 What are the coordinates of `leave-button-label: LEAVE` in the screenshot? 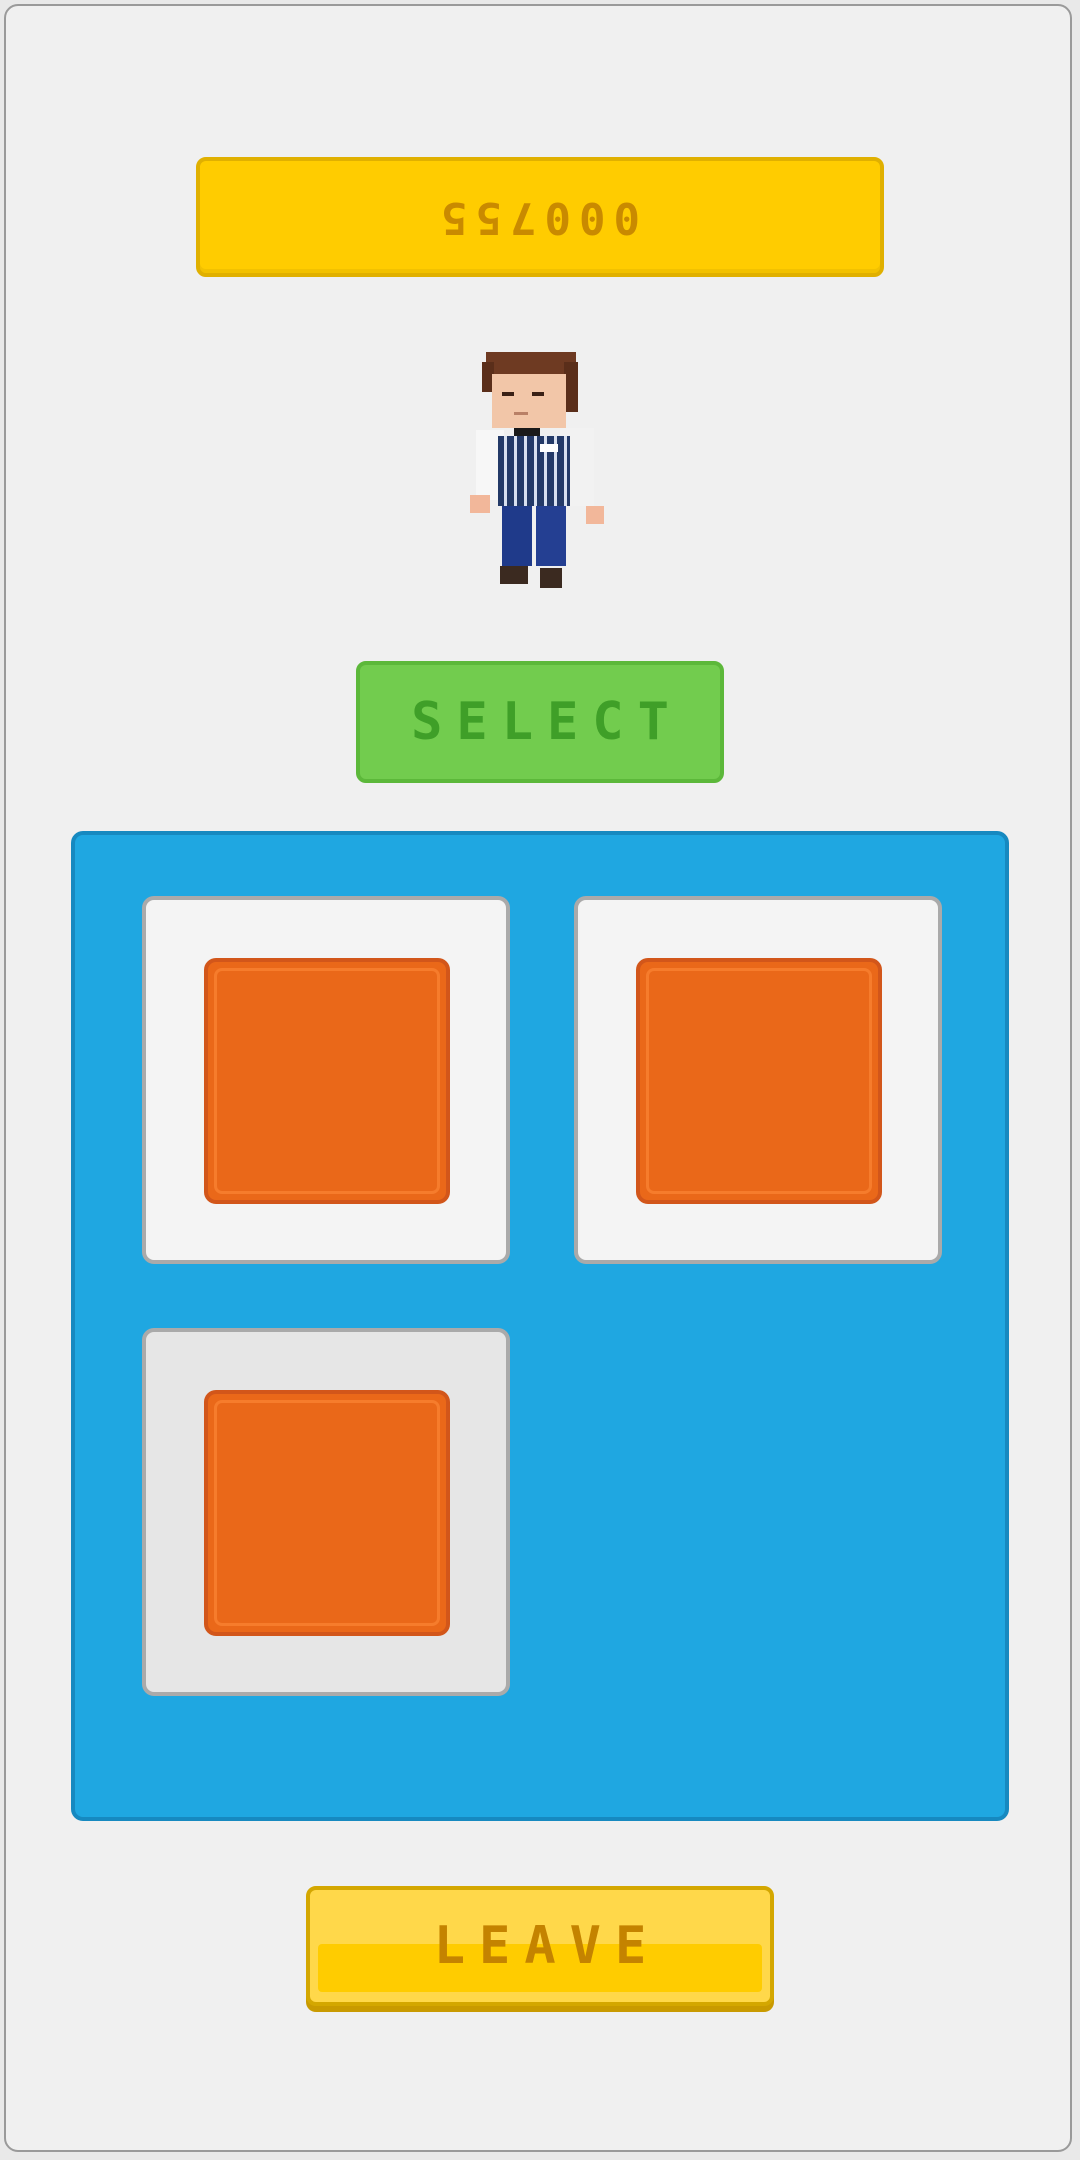 It's located at (547, 1946).